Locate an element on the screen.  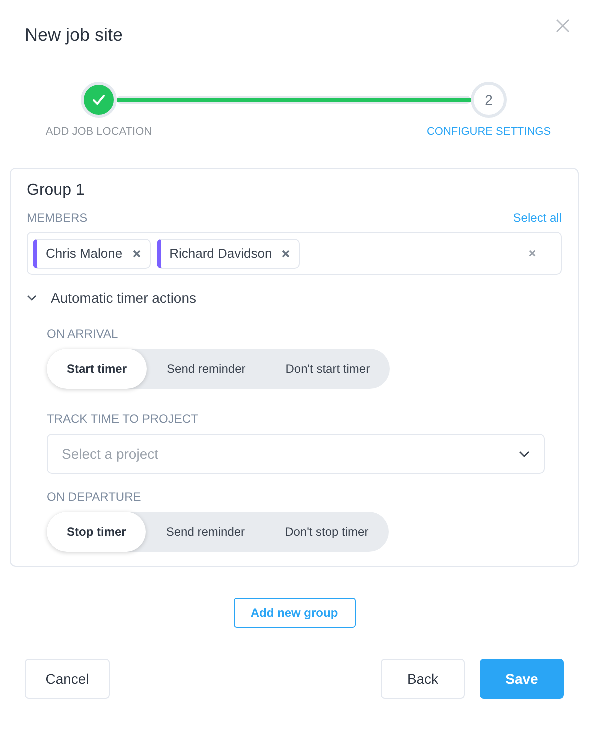
section-label: ON DEPARTURE is located at coordinates (94, 497).